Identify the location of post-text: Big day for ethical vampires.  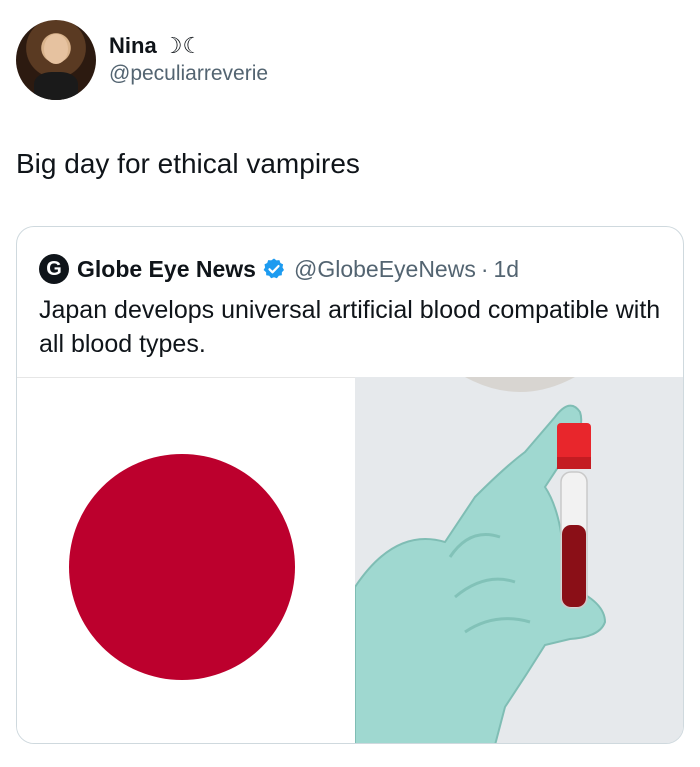
(188, 163).